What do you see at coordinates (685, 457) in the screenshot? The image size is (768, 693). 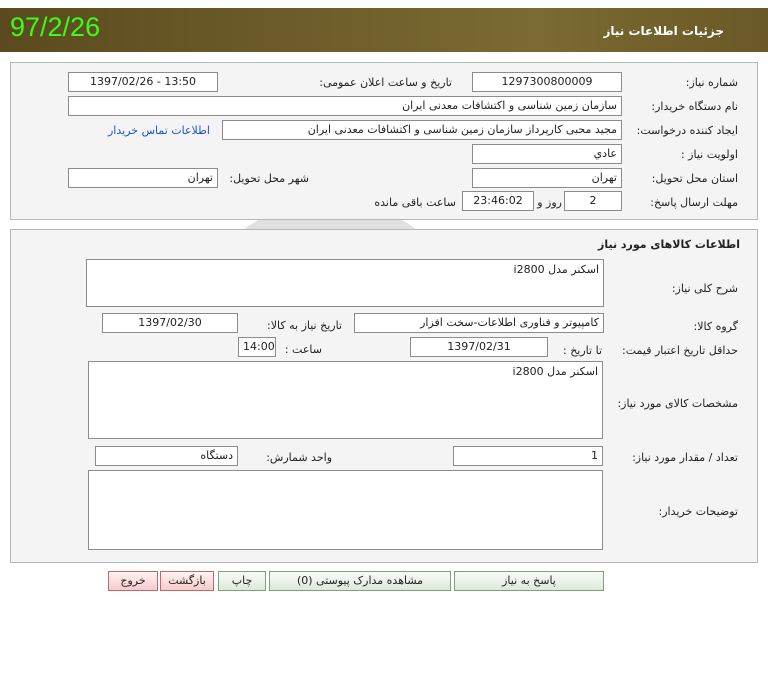 I see `quantity-label: تعداد / مقدار مورد نیاز:` at bounding box center [685, 457].